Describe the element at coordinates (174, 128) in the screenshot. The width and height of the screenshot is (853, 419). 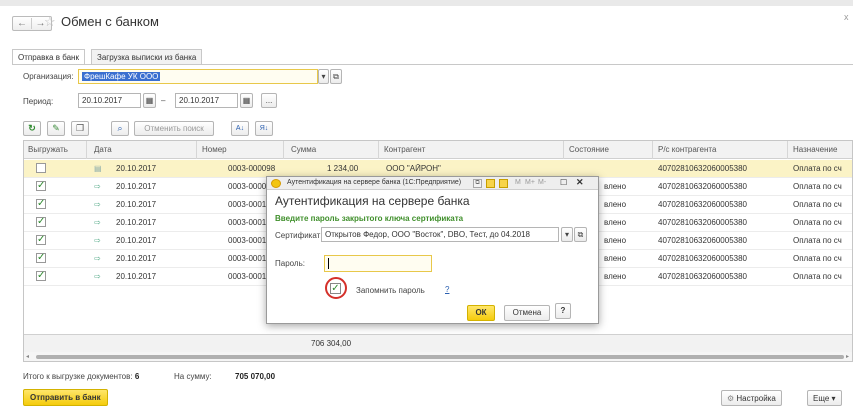
I see `cancel-search-button: Отменить поиск` at that location.